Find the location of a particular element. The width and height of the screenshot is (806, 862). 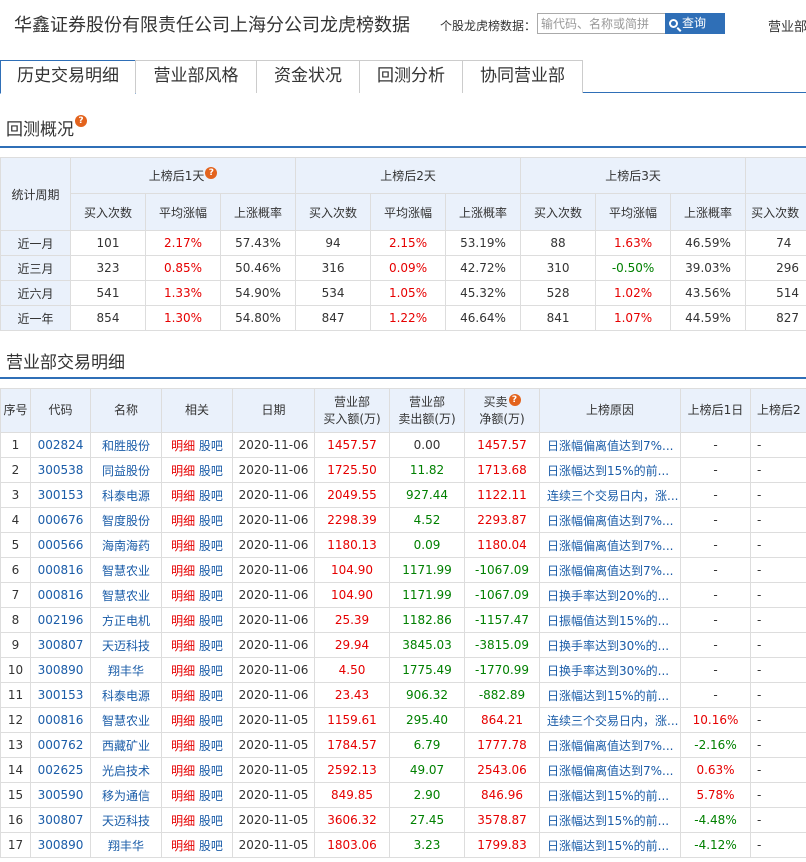

search-button: 查询 is located at coordinates (695, 23).